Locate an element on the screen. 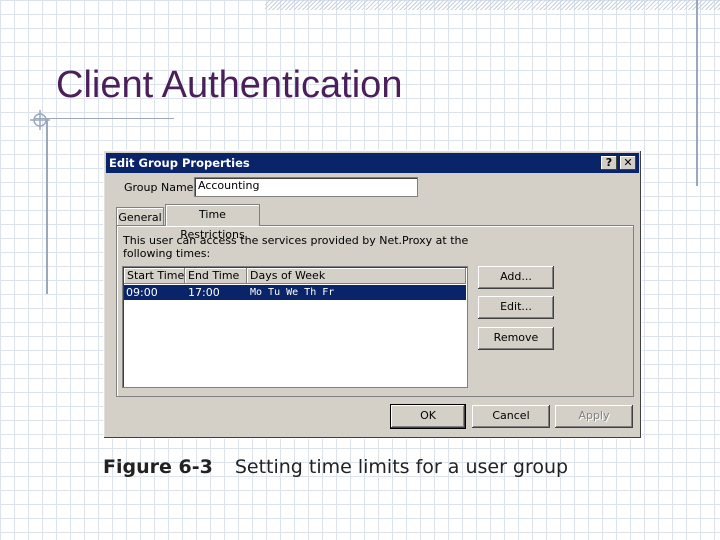  tab-time-restrictions: Time Restrictions is located at coordinates (212, 222).